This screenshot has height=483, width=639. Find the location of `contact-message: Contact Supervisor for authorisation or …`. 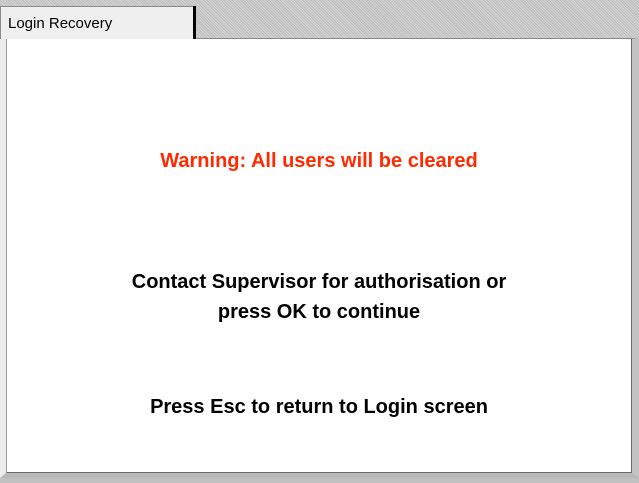

contact-message: Contact Supervisor for authorisation or … is located at coordinates (319, 297).